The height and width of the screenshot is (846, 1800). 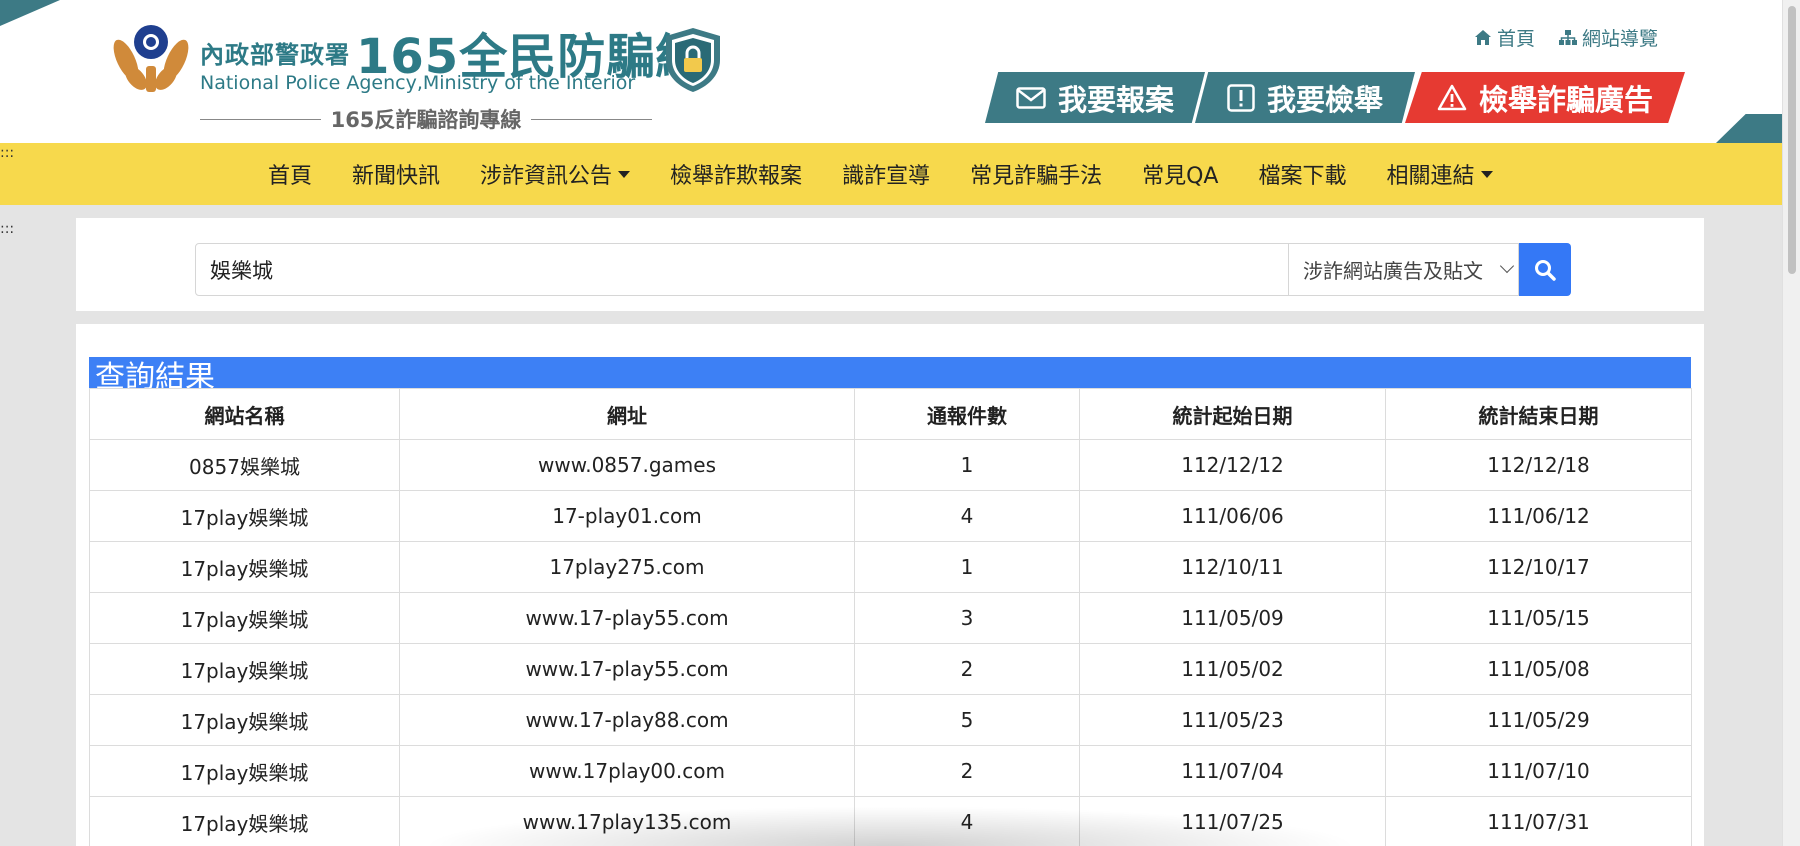 I want to click on start-date-cell: 111/07/25, so click(x=1232, y=821).